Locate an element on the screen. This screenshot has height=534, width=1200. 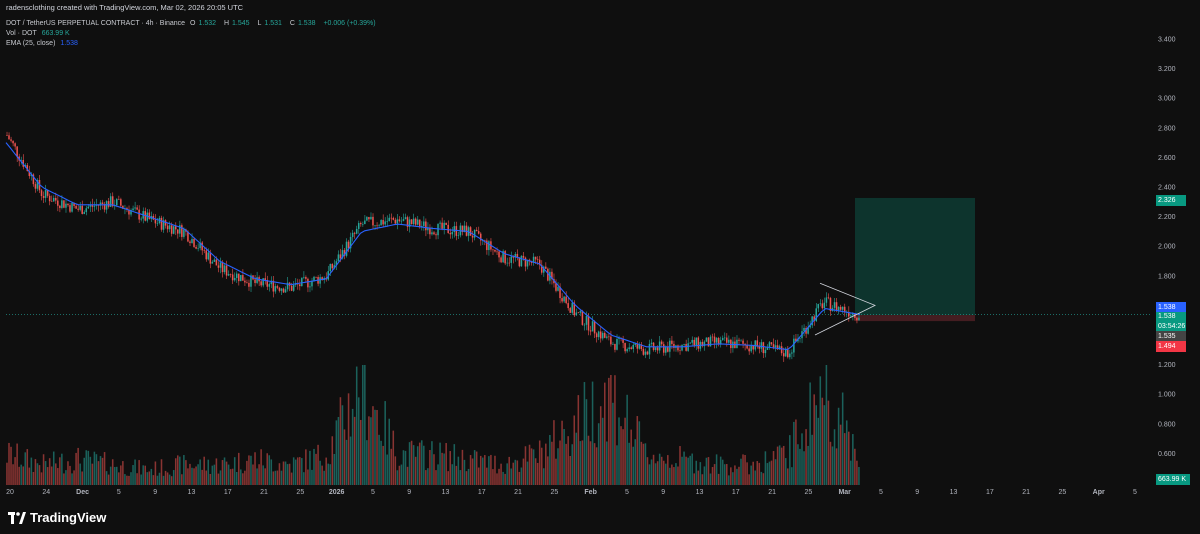
tradingview-logo: TradingView is located at coordinates (57, 517).